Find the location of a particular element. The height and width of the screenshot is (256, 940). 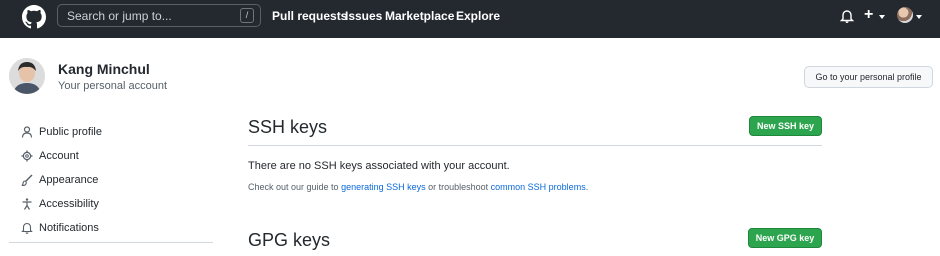

sidebar-item-label: Notifications is located at coordinates (69, 228).